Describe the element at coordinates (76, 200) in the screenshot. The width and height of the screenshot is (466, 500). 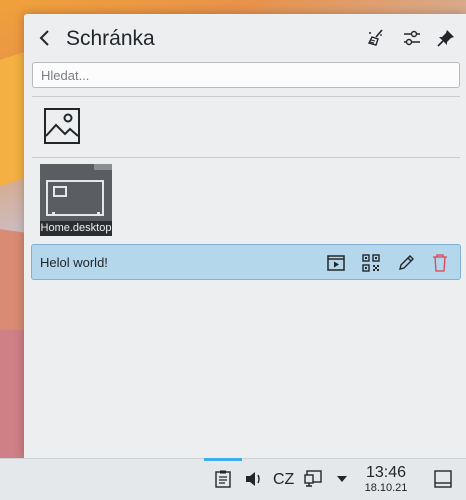
I see `file-thumbnail: Home.desktop` at that location.